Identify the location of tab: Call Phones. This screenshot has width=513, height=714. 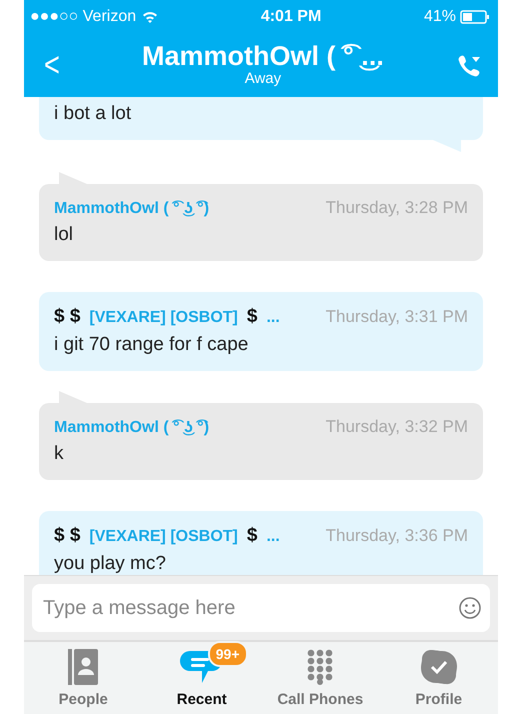
(320, 678).